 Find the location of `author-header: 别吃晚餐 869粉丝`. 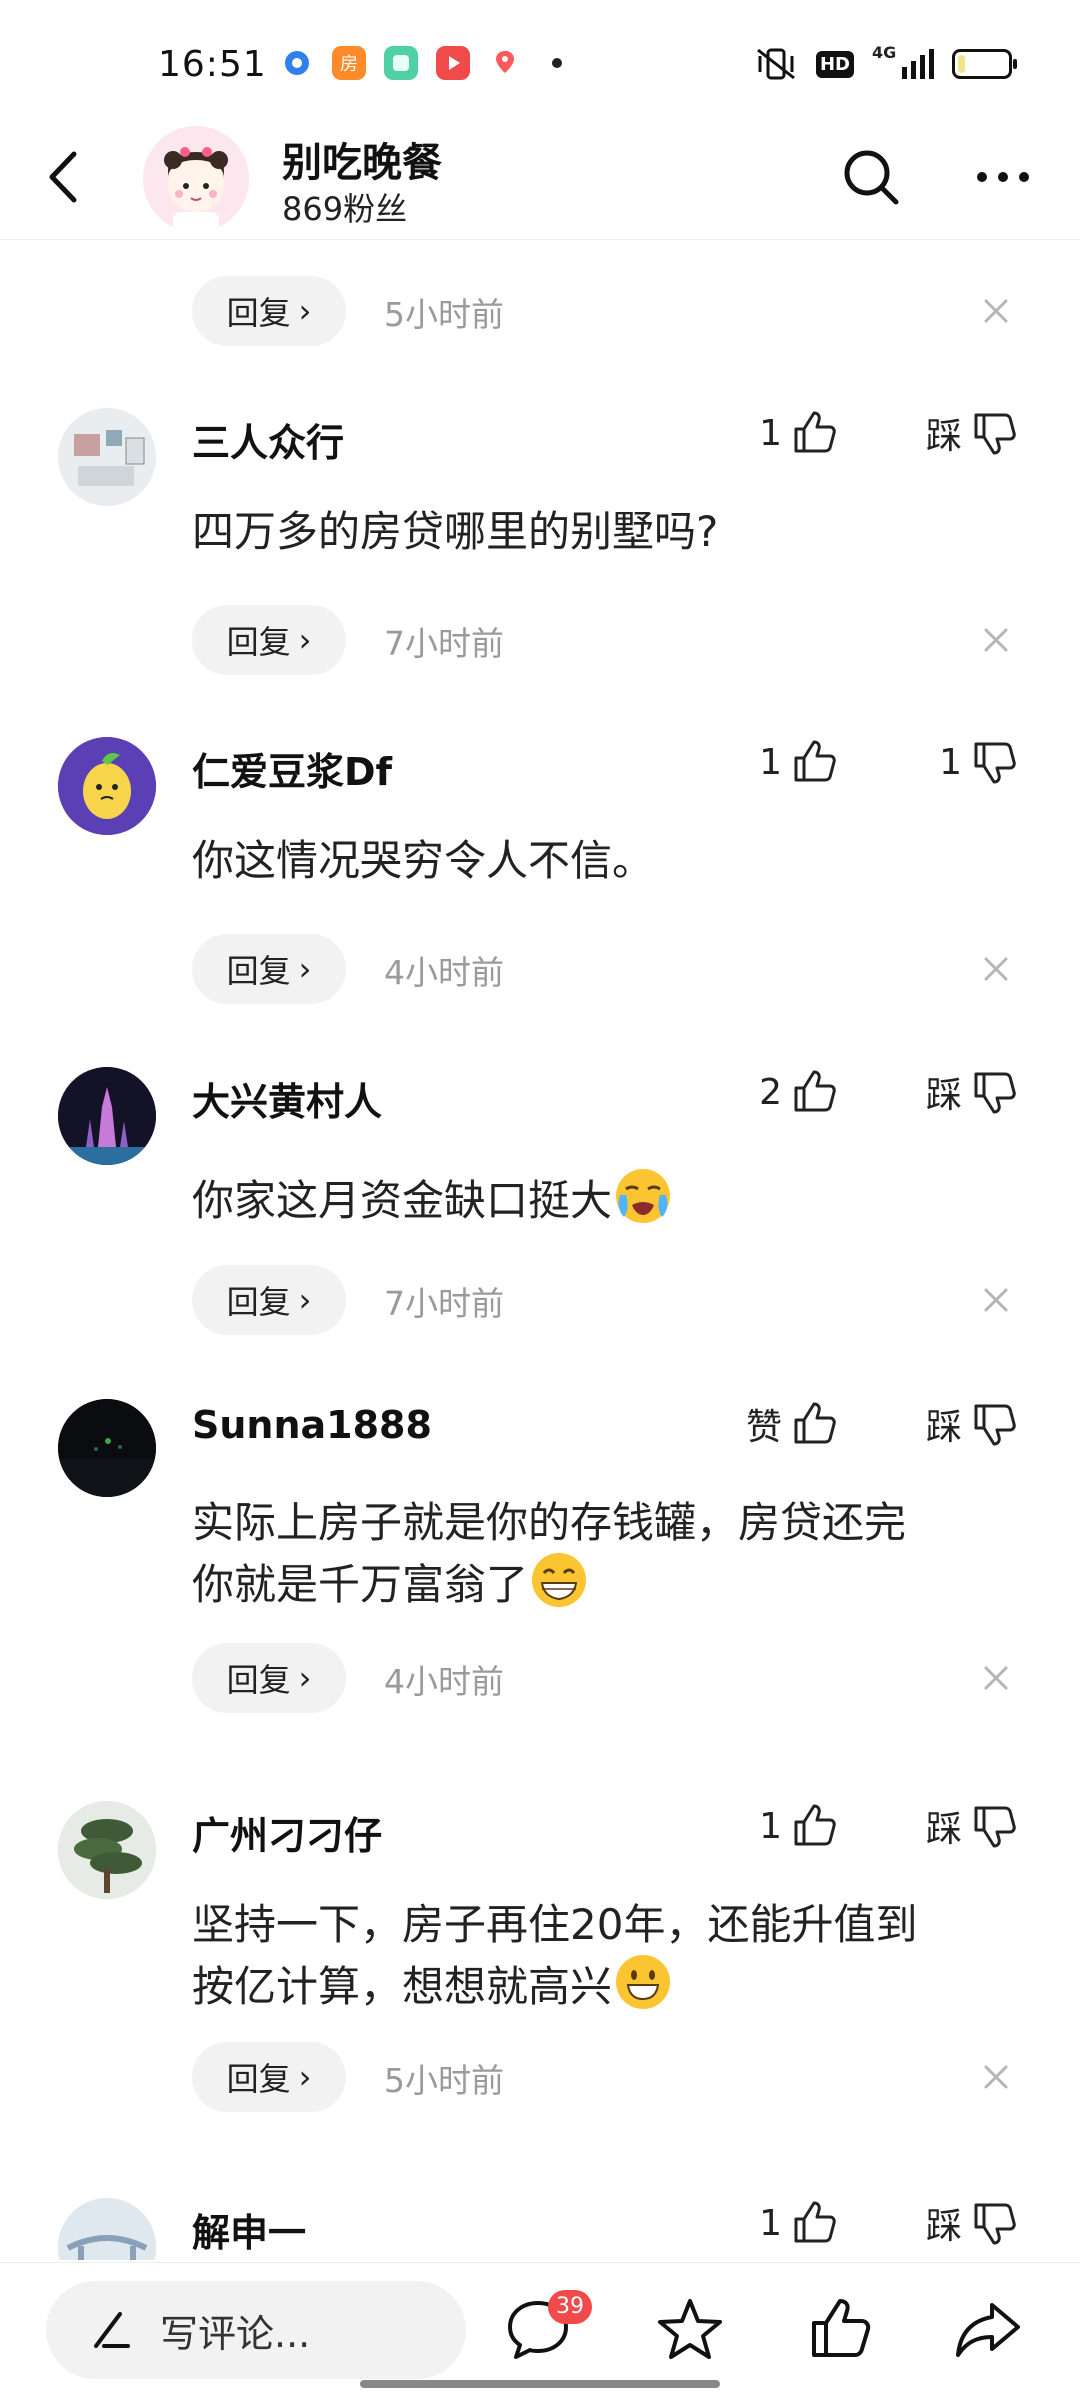

author-header: 别吃晚餐 869粉丝 is located at coordinates (540, 180).